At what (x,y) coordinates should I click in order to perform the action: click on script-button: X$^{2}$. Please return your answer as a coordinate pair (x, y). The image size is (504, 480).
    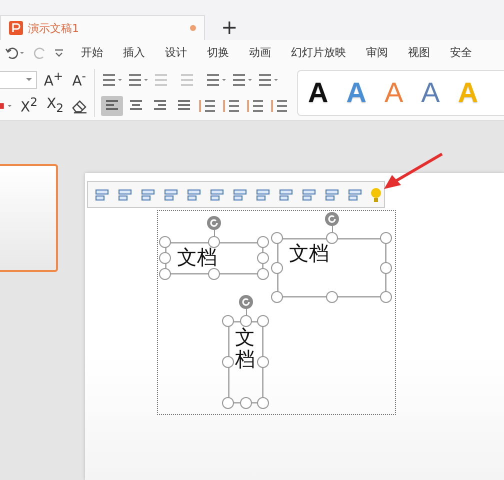
    Looking at the image, I should click on (29, 105).